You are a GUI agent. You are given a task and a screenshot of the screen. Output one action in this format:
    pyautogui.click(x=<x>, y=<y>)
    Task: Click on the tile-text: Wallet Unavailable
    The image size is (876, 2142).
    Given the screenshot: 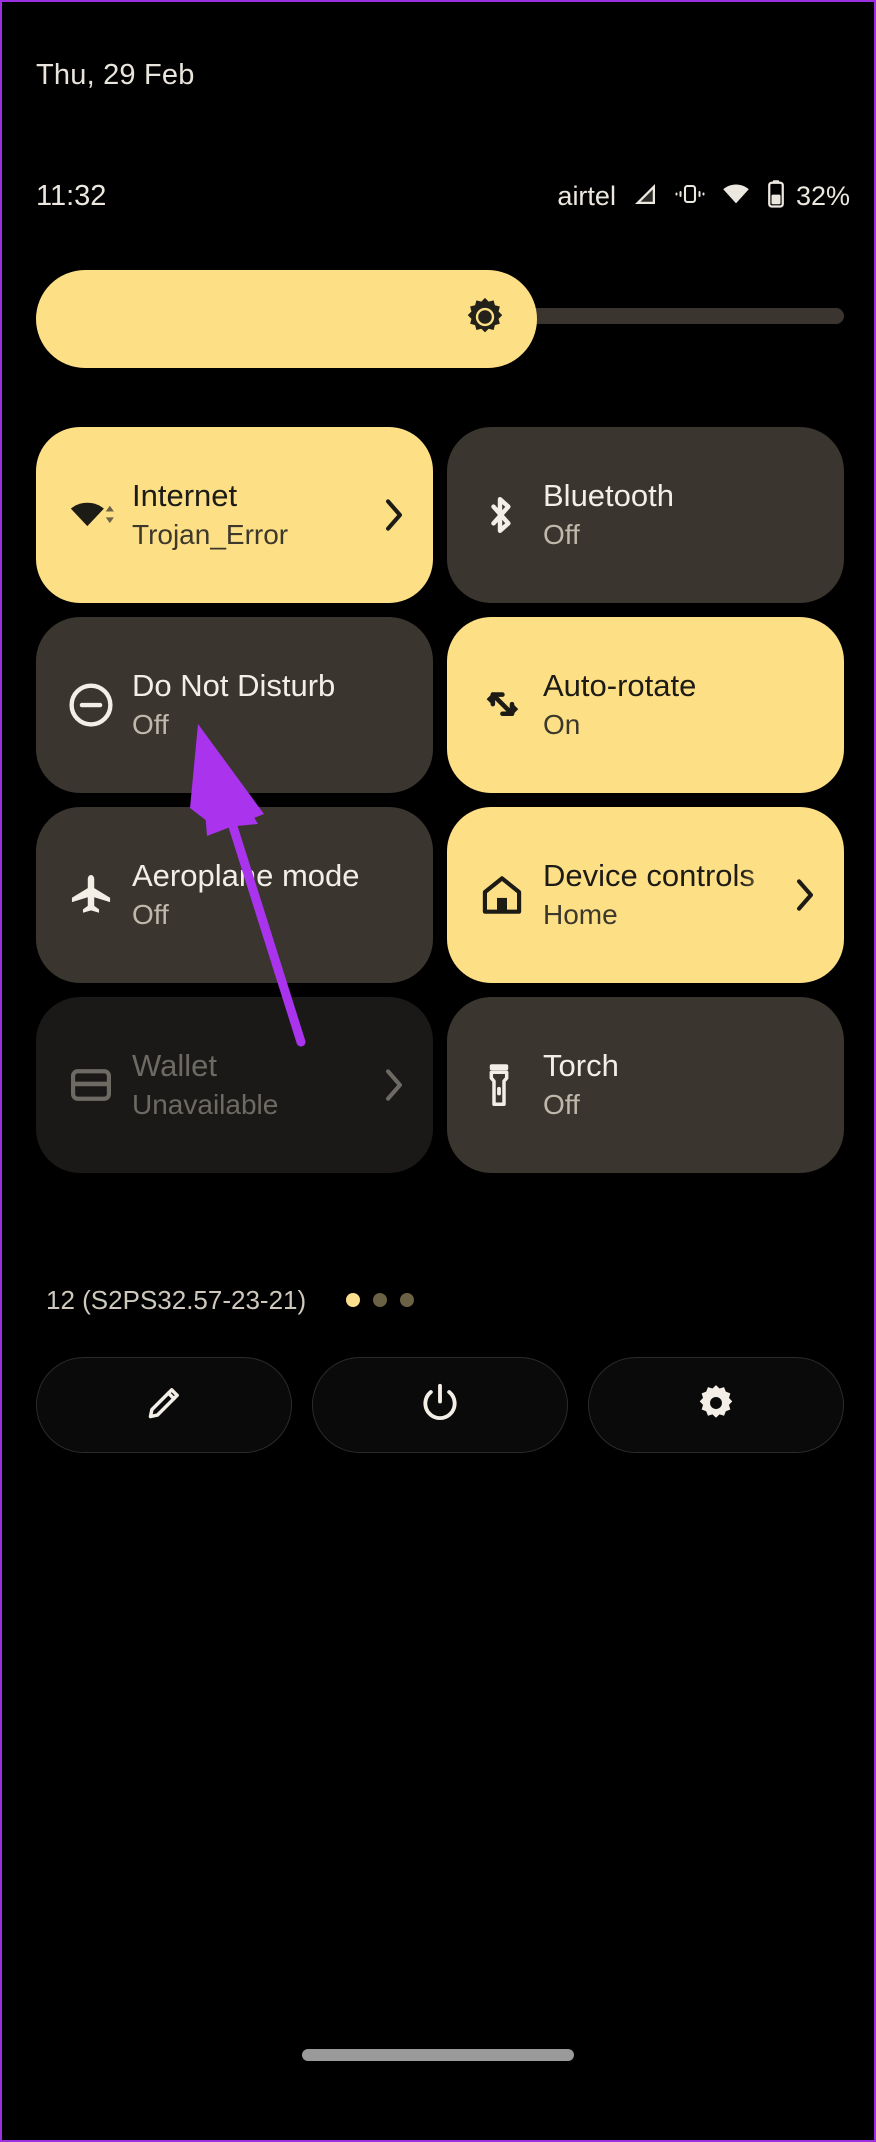 What is the action you would take?
    pyautogui.click(x=252, y=1085)
    